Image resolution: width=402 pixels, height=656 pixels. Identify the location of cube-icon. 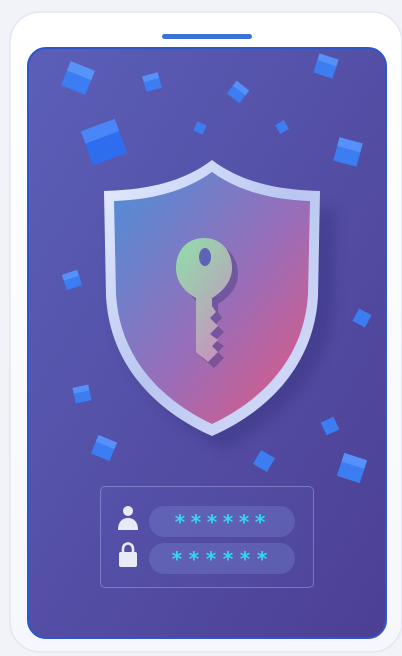
(82, 394).